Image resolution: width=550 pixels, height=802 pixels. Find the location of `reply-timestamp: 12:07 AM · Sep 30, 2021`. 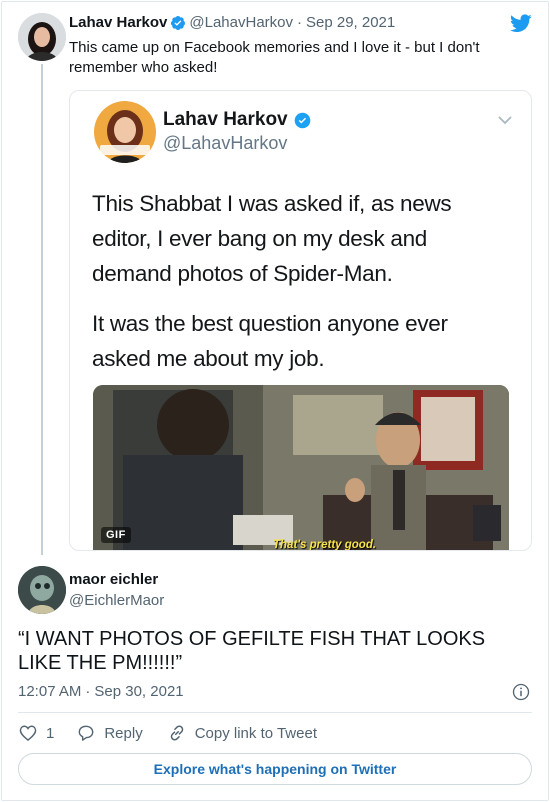

reply-timestamp: 12:07 AM · Sep 30, 2021 is located at coordinates (101, 691).